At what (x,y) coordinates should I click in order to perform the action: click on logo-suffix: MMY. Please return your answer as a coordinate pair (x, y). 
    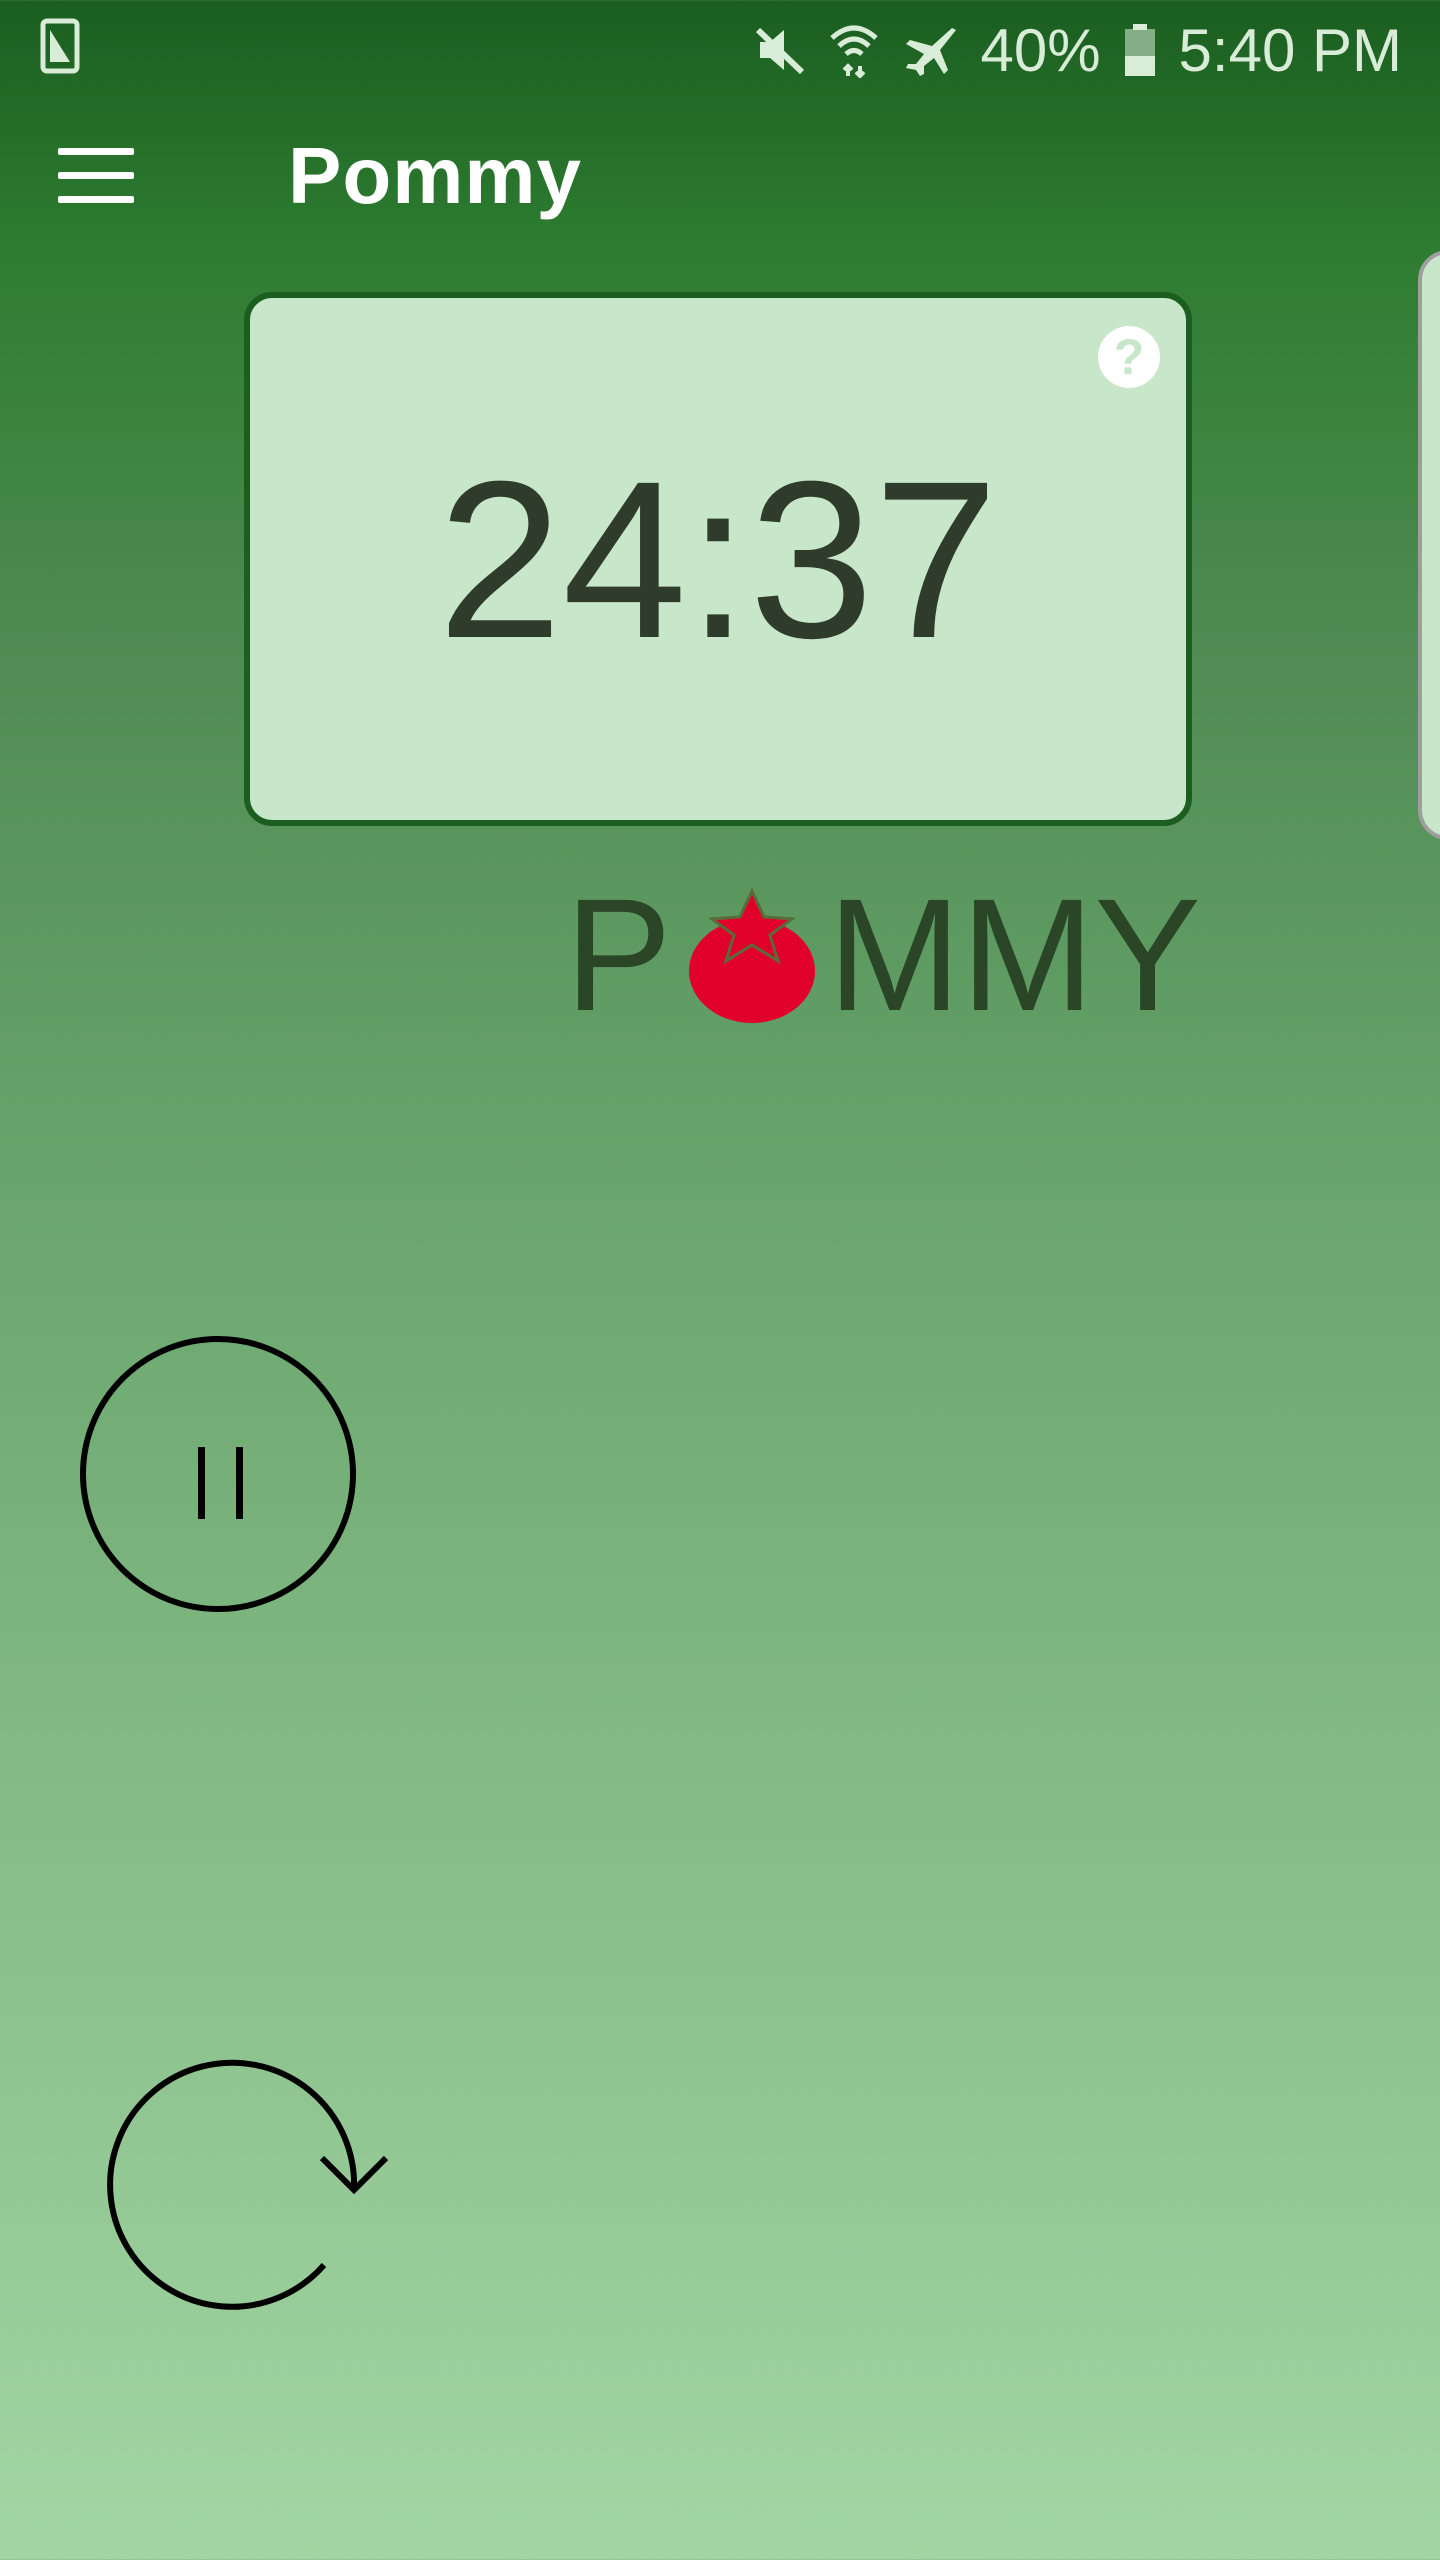
    Looking at the image, I should click on (1014, 954).